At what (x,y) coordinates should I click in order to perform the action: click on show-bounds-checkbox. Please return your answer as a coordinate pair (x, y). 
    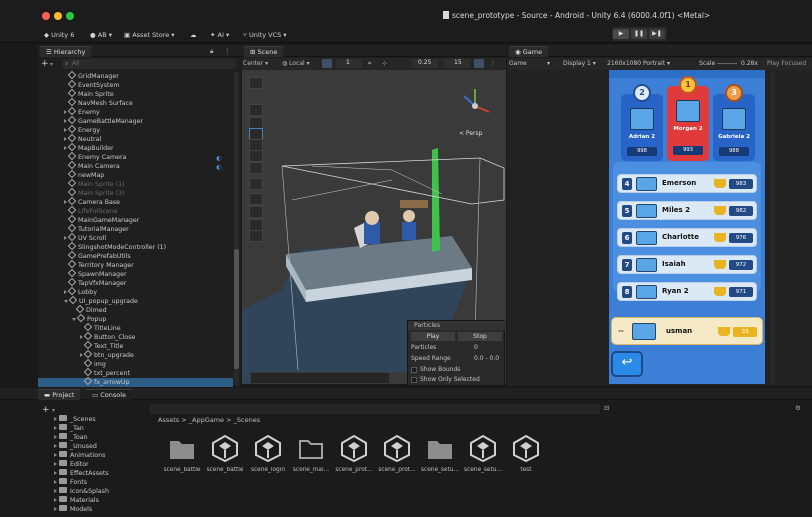
    Looking at the image, I should click on (414, 370).